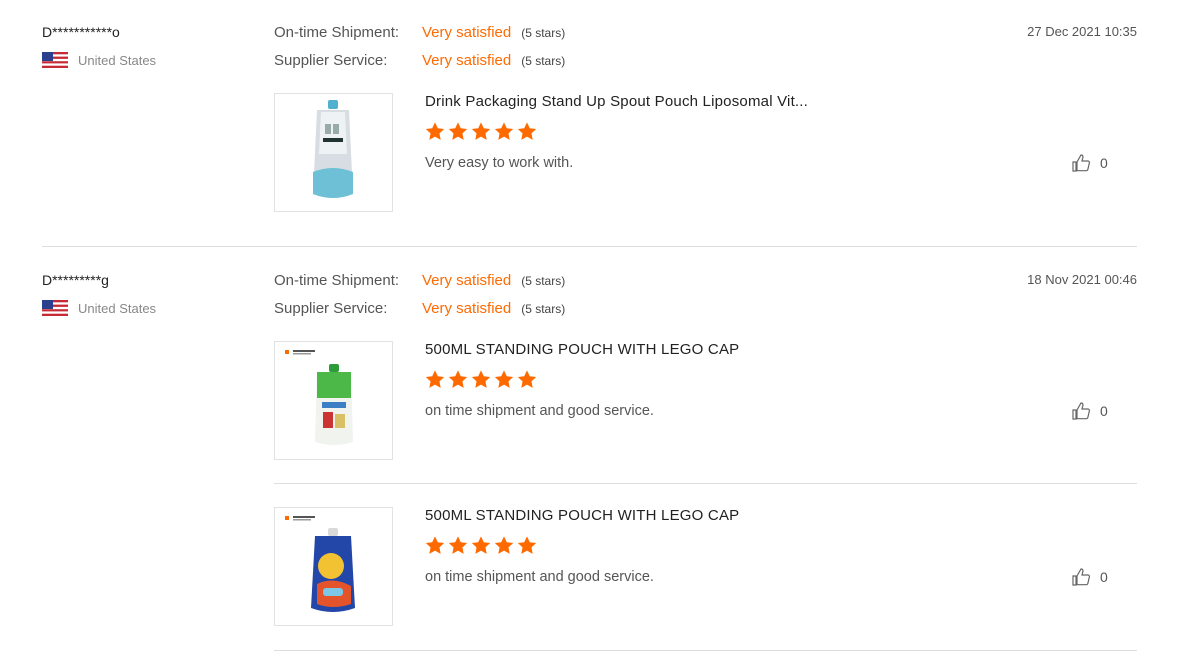 This screenshot has width=1200, height=655. I want to click on review-date: 18 Nov 2021 00:46, so click(1082, 279).